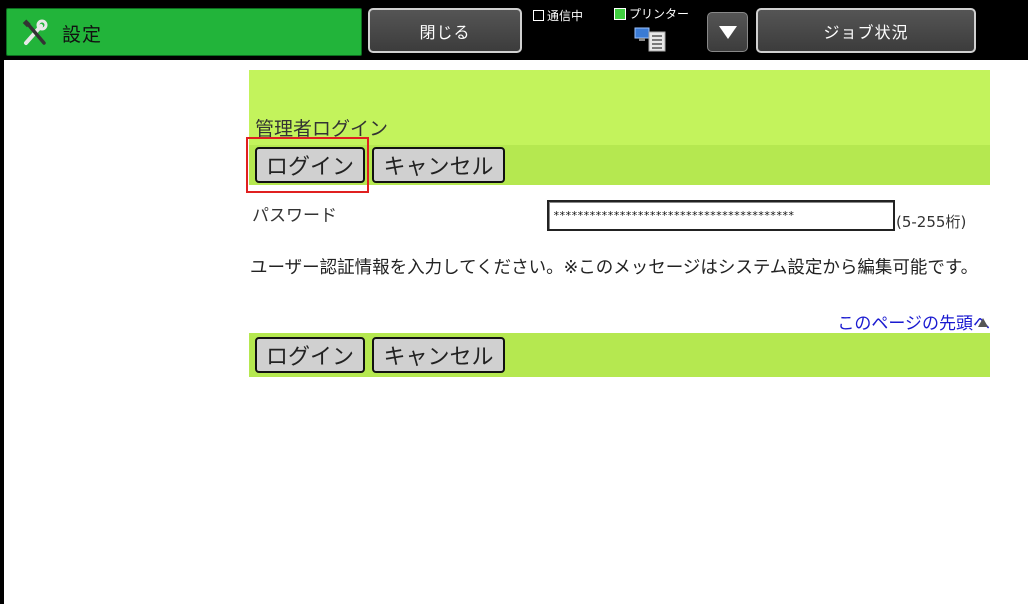 The height and width of the screenshot is (604, 1028). What do you see at coordinates (565, 16) in the screenshot?
I see `status-comm-label: 通信中` at bounding box center [565, 16].